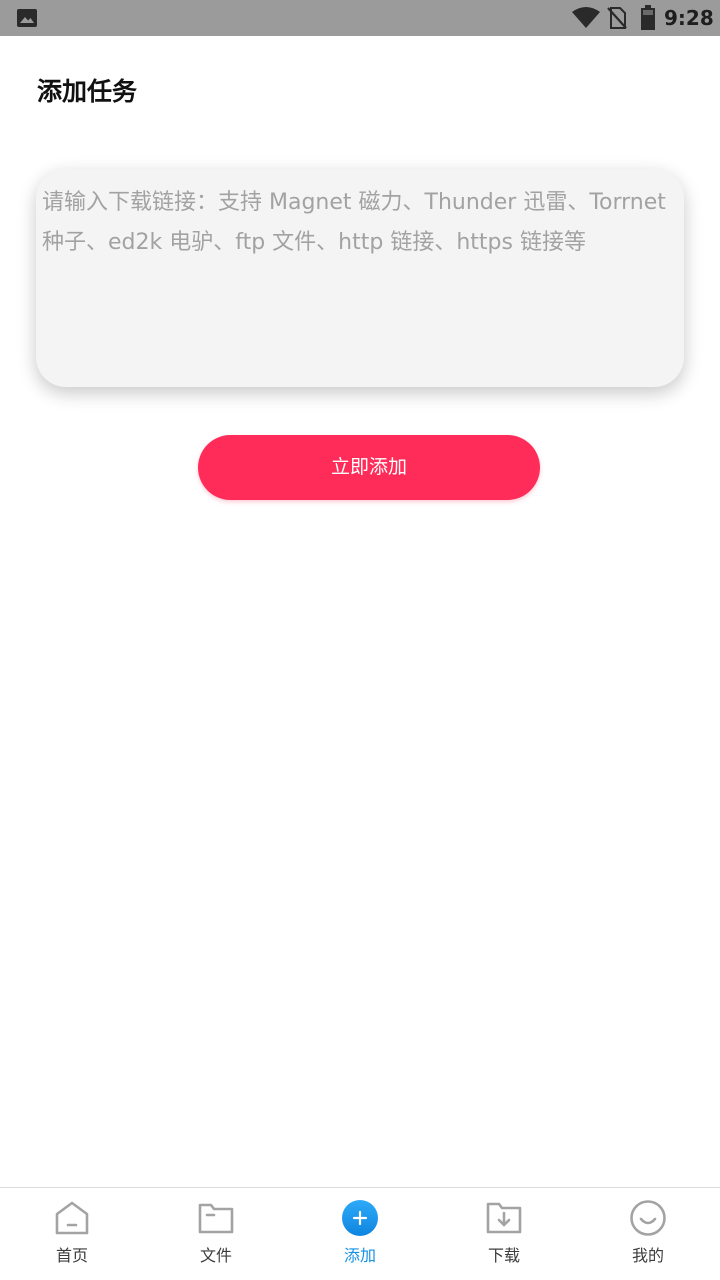 This screenshot has height=1280, width=720. Describe the element at coordinates (648, 1218) in the screenshot. I see `smile-face-icon` at that location.